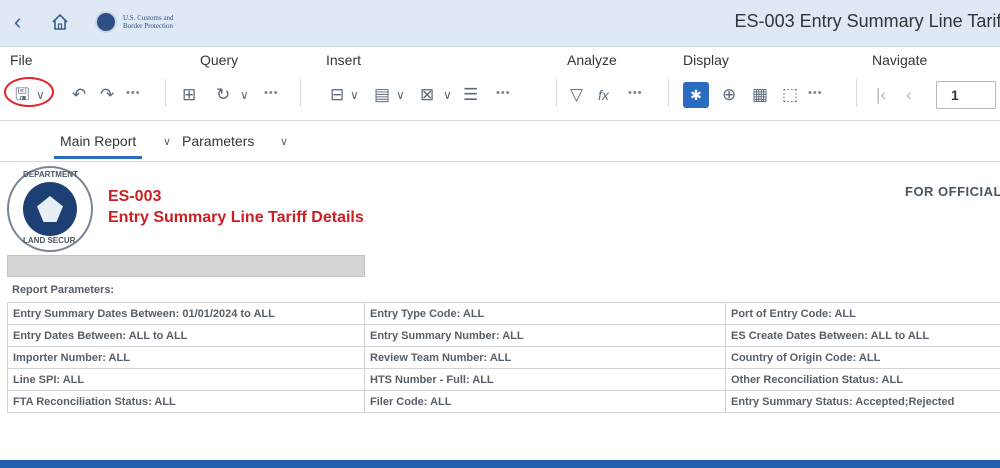 Image resolution: width=1000 pixels, height=468 pixels. Describe the element at coordinates (63, 290) in the screenshot. I see `report-parameters-label: Report Parameters:` at that location.